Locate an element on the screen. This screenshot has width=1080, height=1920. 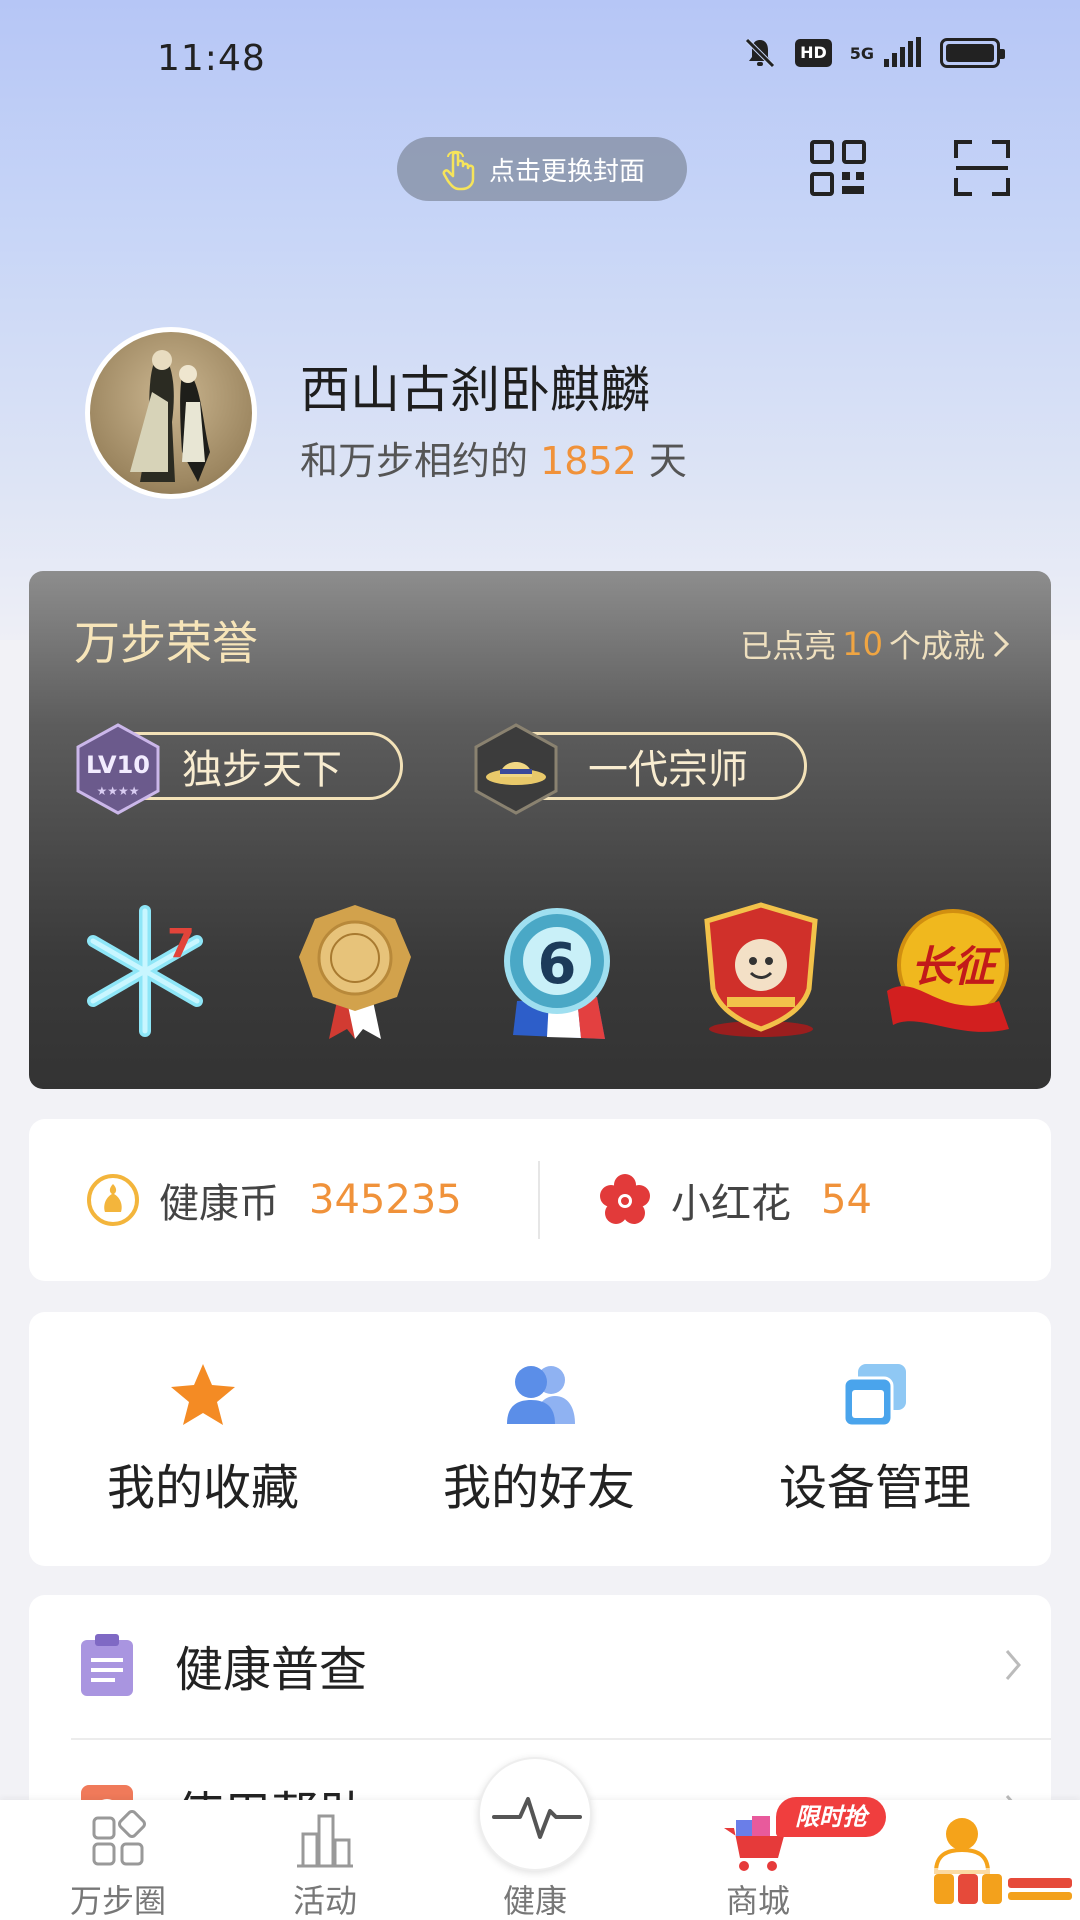
level-badge-text: LV10 is located at coordinates (118, 765).